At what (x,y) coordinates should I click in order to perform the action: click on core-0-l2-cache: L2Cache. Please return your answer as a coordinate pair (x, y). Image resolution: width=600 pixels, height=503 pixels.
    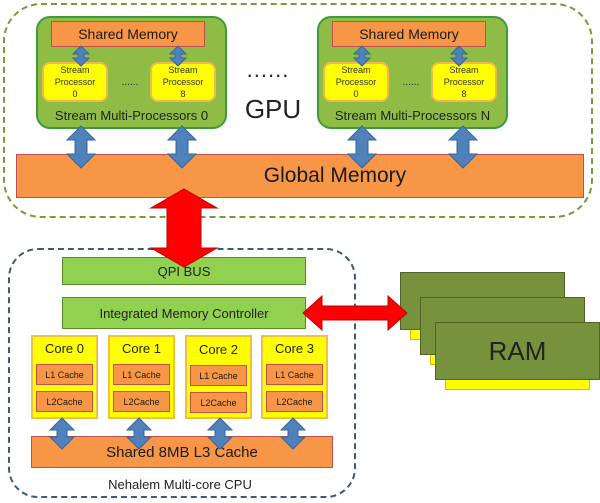
    Looking at the image, I should click on (64, 401).